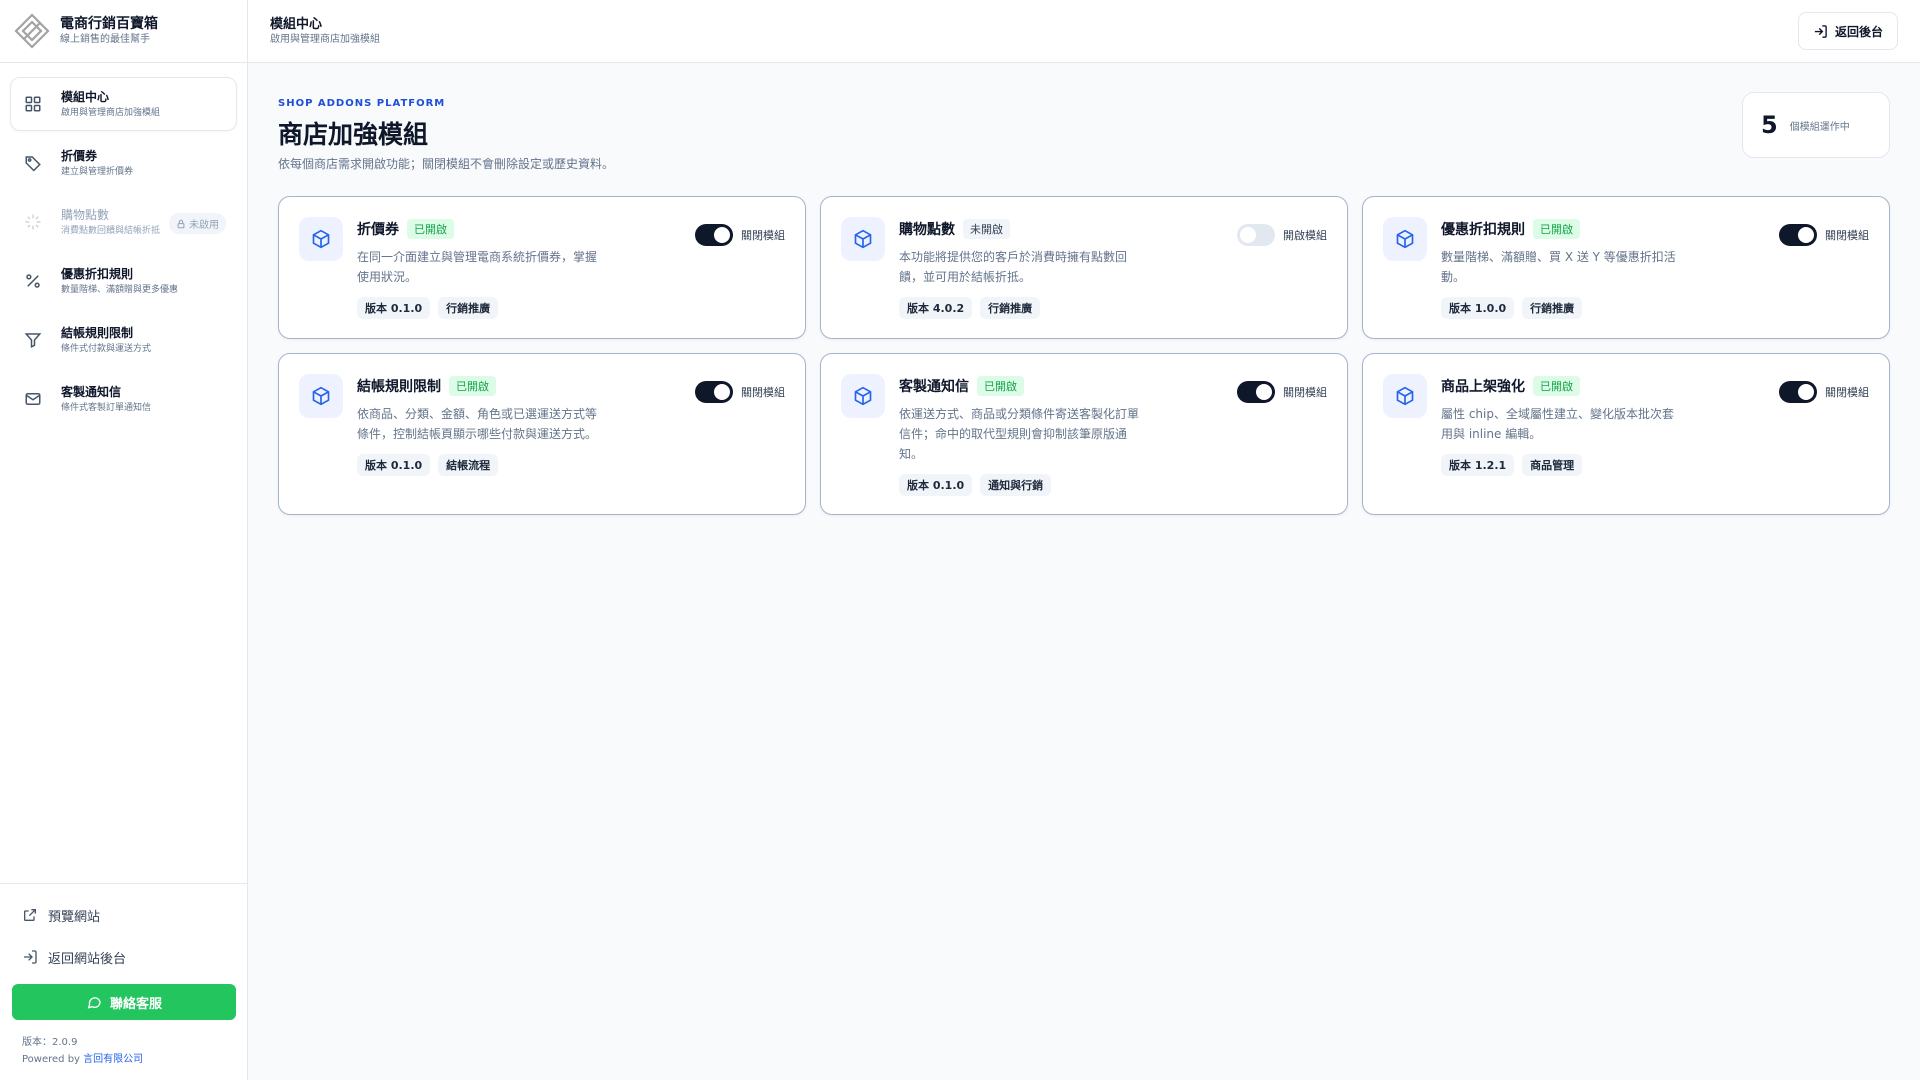 The height and width of the screenshot is (1080, 1920). I want to click on mail-icon, so click(33, 399).